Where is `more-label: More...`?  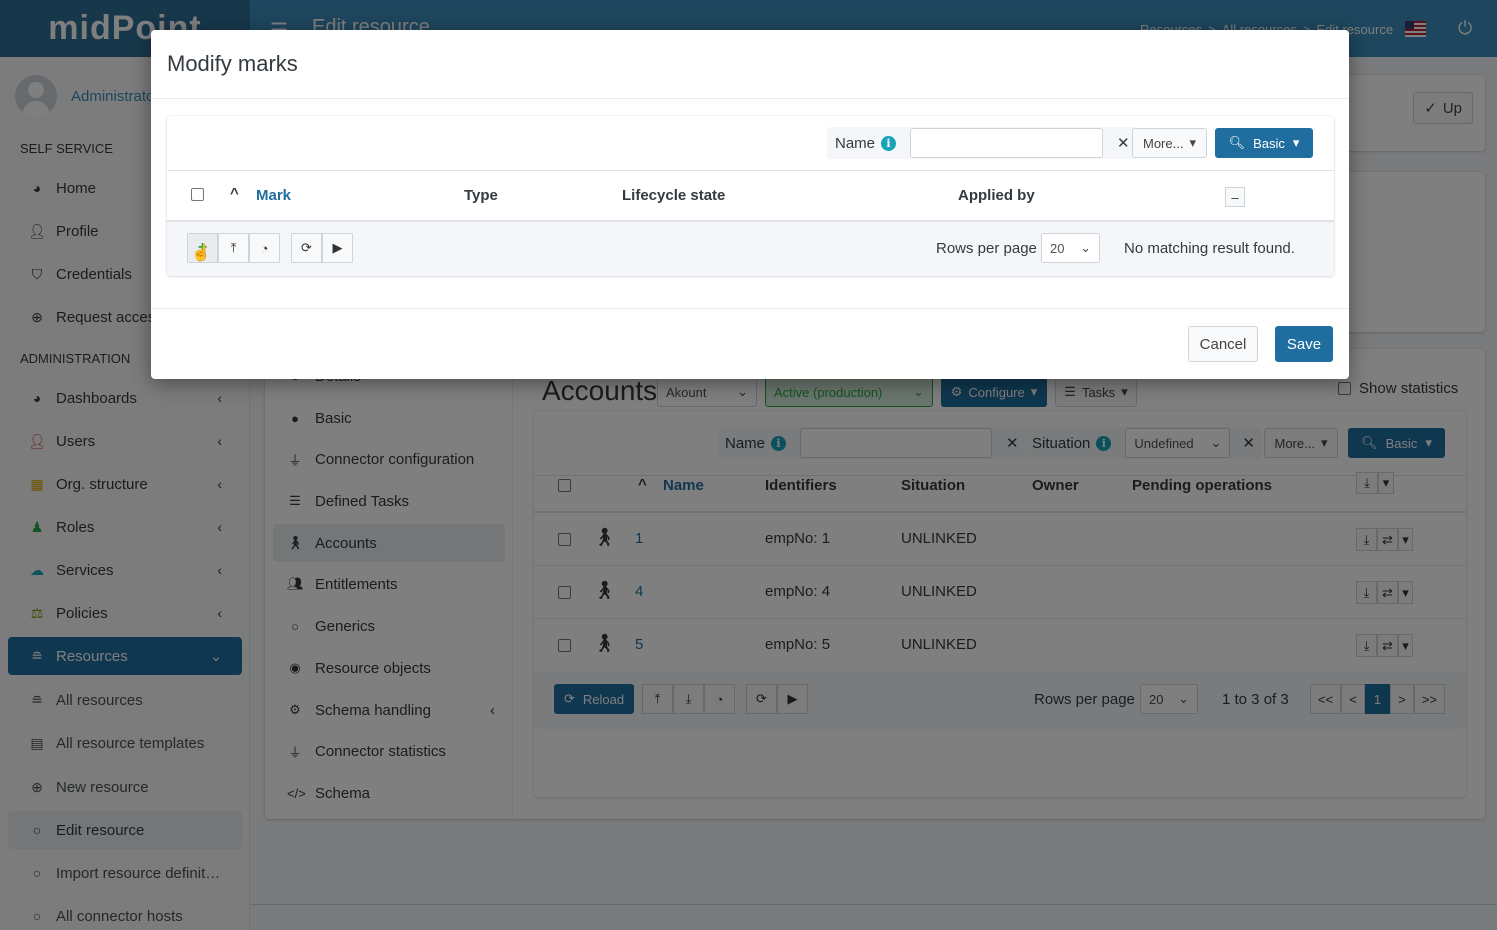
more-label: More... is located at coordinates (1163, 143).